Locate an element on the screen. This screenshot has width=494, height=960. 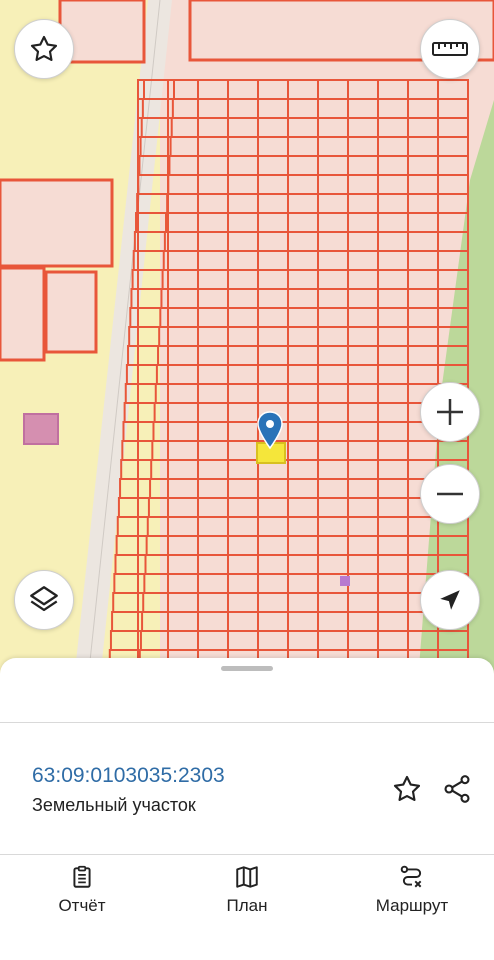
layers-button is located at coordinates (44, 600).